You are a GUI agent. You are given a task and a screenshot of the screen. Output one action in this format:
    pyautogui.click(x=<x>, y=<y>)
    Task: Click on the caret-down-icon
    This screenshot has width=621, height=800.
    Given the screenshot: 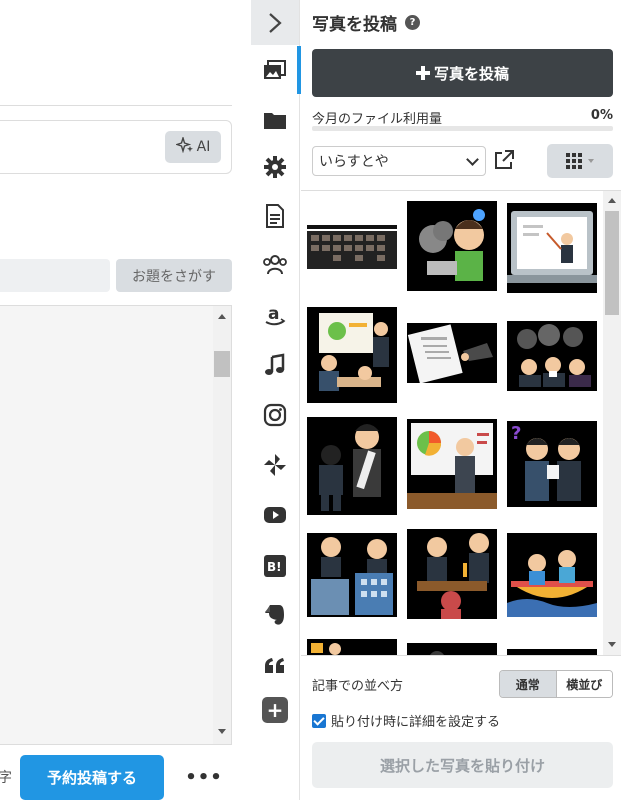 What is the action you would take?
    pyautogui.click(x=591, y=161)
    